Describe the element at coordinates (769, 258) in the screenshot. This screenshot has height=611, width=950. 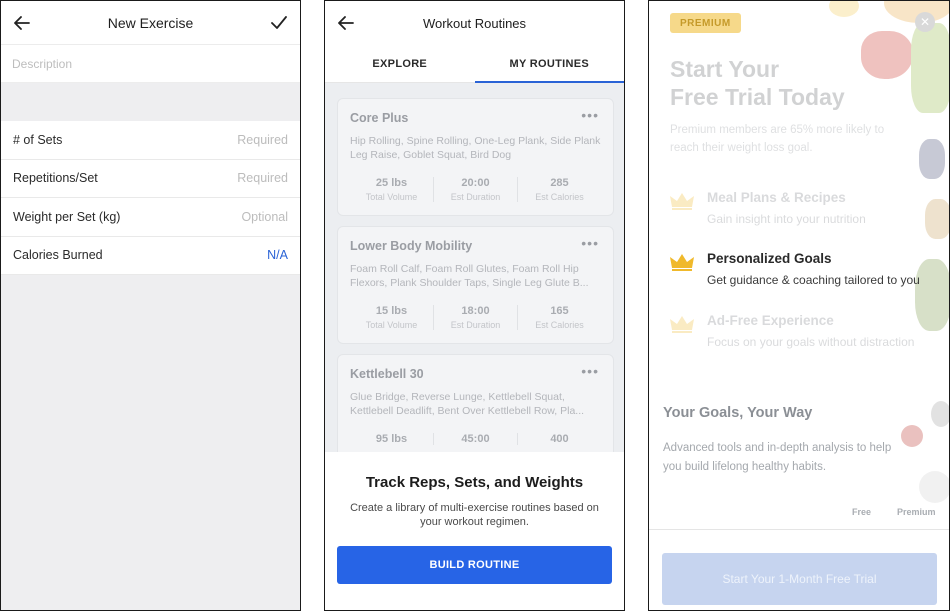
I see `feature-title: Personalized Goals` at that location.